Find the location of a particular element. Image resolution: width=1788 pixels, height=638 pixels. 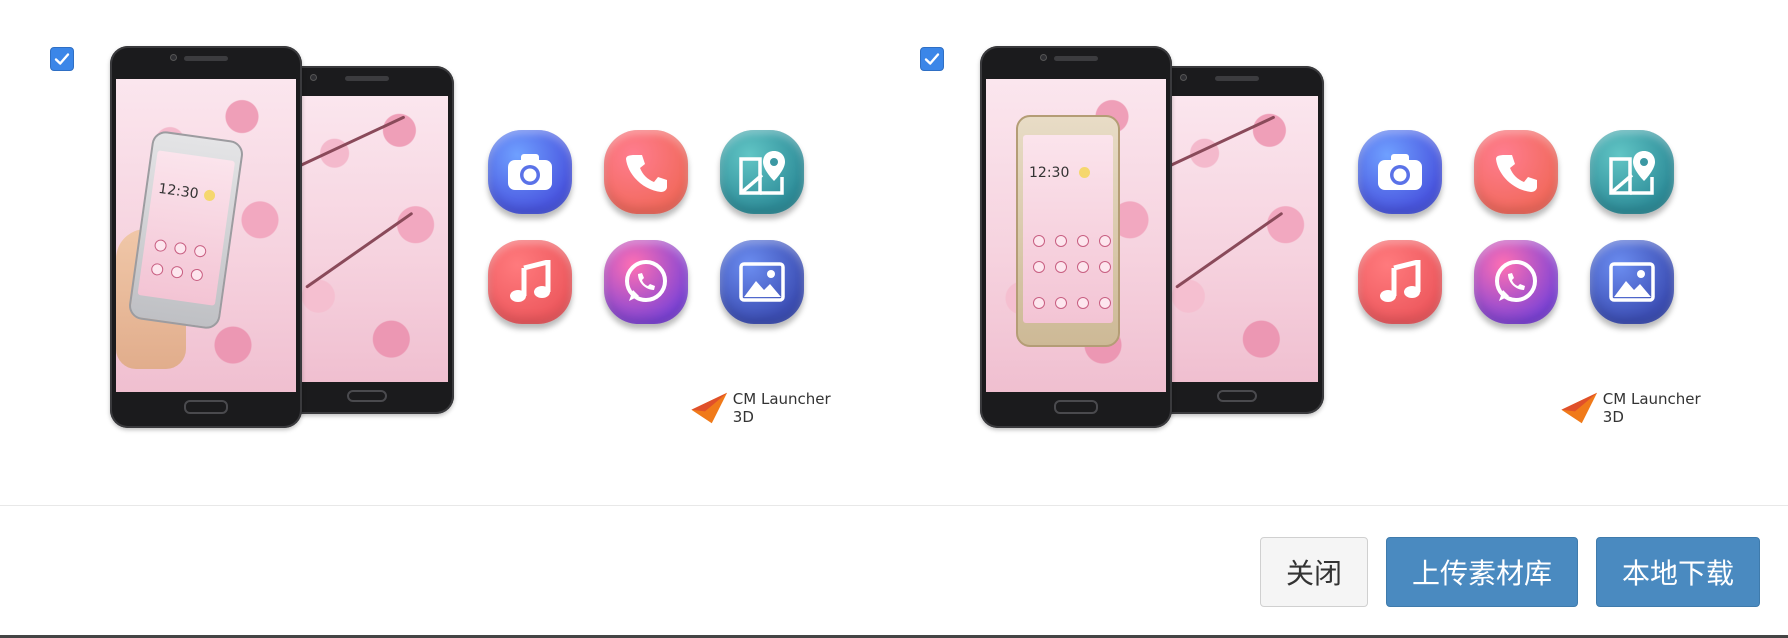

footer-divider is located at coordinates (894, 505).